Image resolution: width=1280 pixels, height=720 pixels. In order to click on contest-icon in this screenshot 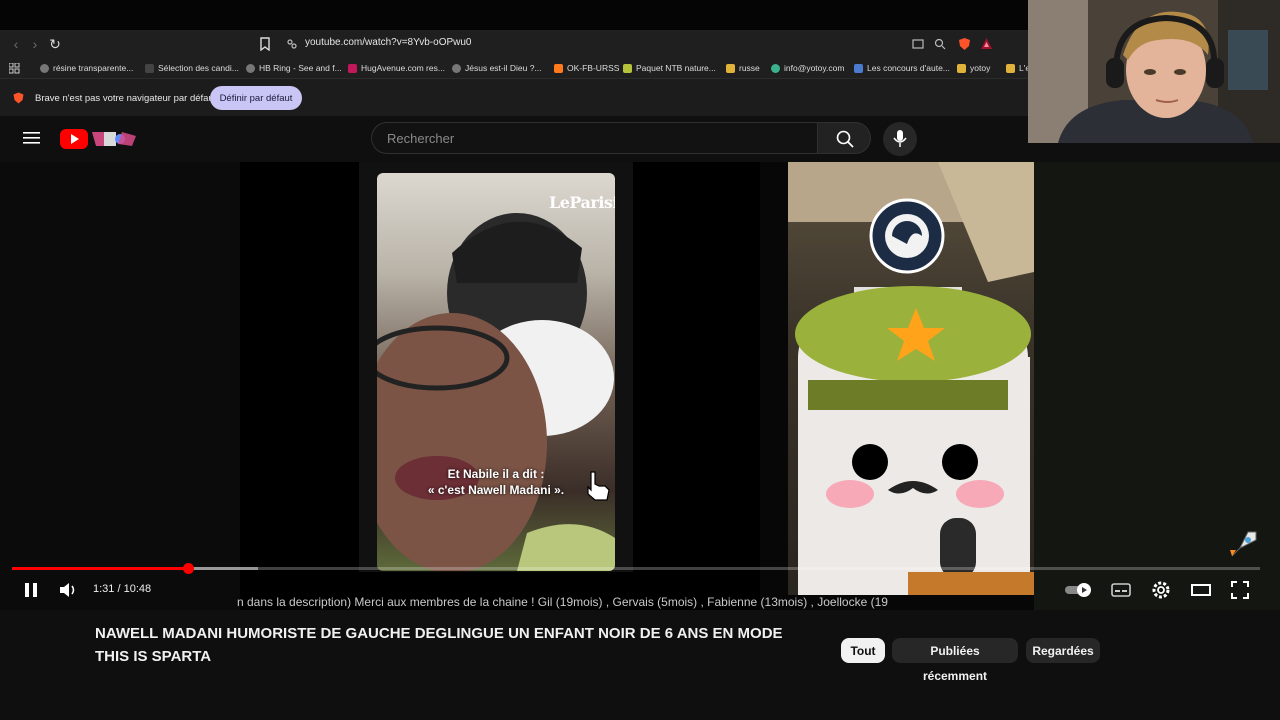, I will do `click(858, 68)`.